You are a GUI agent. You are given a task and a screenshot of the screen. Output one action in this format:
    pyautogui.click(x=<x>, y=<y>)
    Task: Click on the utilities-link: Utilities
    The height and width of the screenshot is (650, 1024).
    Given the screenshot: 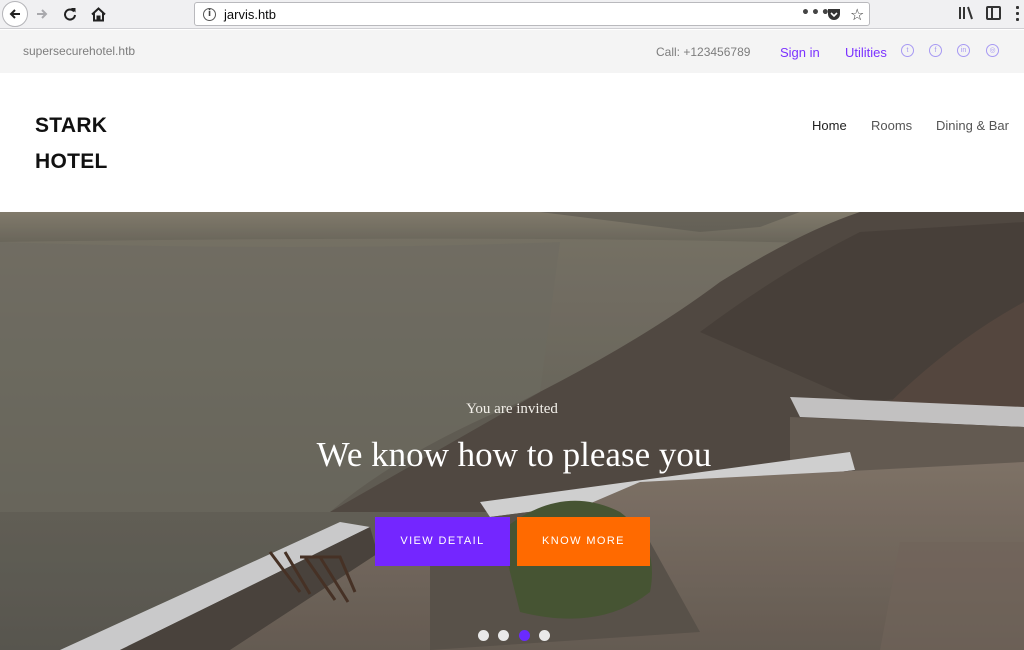 What is the action you would take?
    pyautogui.click(x=866, y=52)
    